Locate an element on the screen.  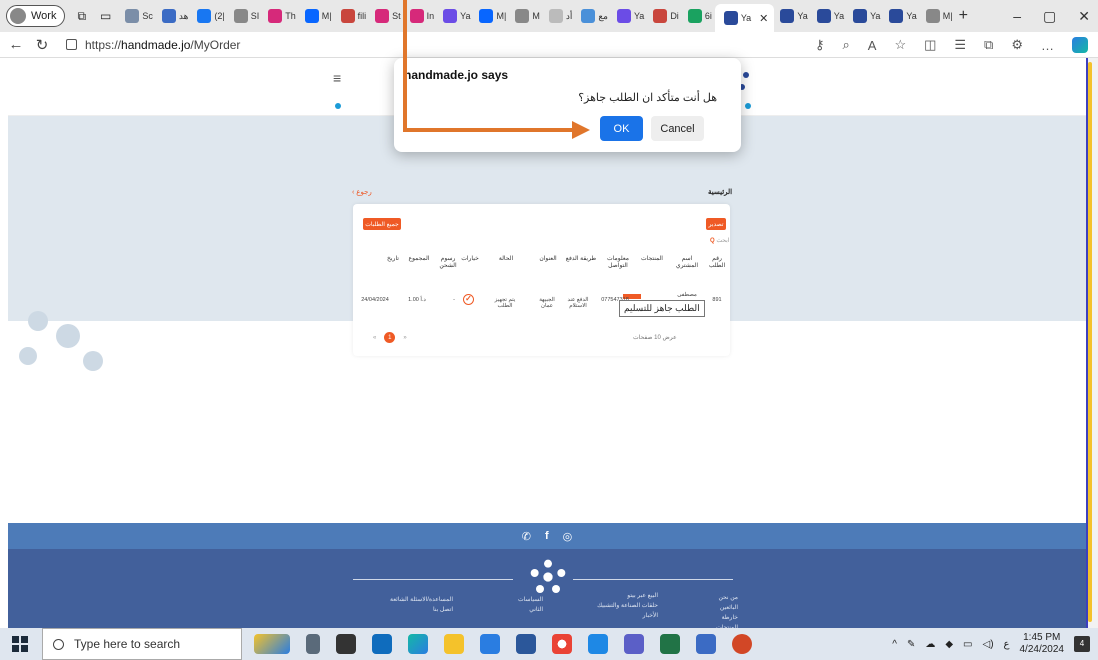
ready-check-icon: ✓ is located at coordinates (468, 299).